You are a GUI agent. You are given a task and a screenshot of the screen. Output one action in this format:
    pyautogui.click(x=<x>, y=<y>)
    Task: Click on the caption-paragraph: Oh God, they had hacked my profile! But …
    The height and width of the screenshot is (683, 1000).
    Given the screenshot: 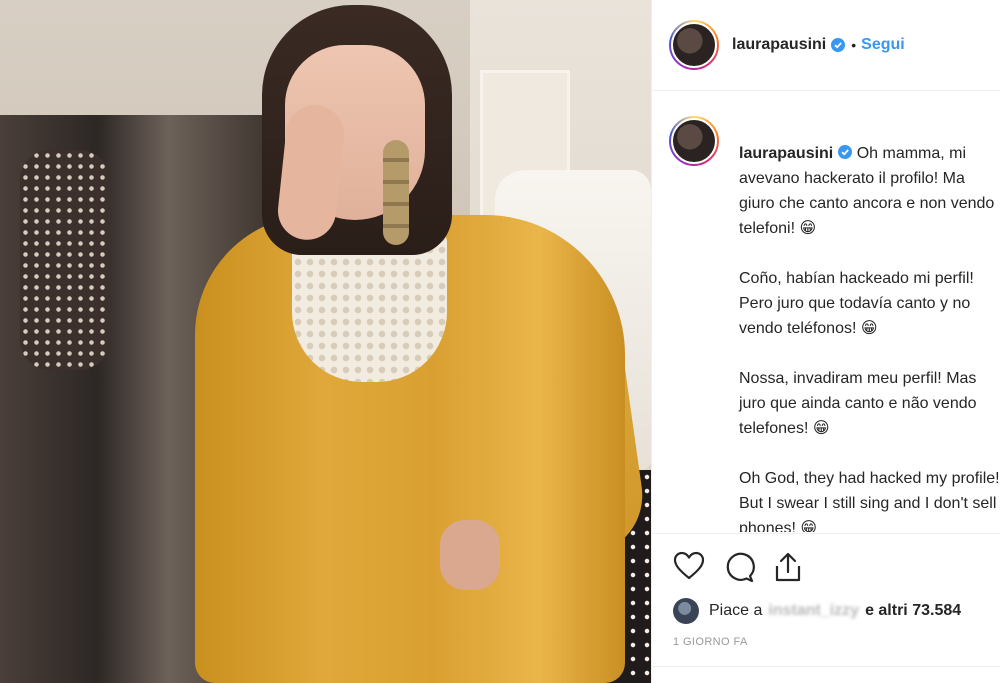 What is the action you would take?
    pyautogui.click(x=869, y=501)
    